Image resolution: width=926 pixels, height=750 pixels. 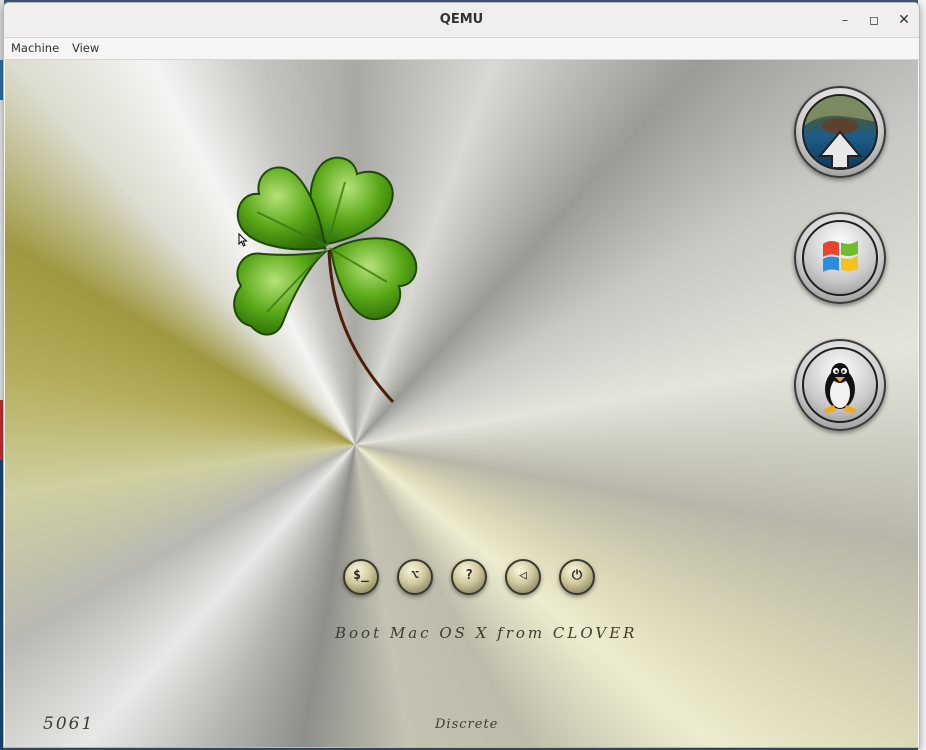 I want to click on linux-icon-frame, so click(x=840, y=385).